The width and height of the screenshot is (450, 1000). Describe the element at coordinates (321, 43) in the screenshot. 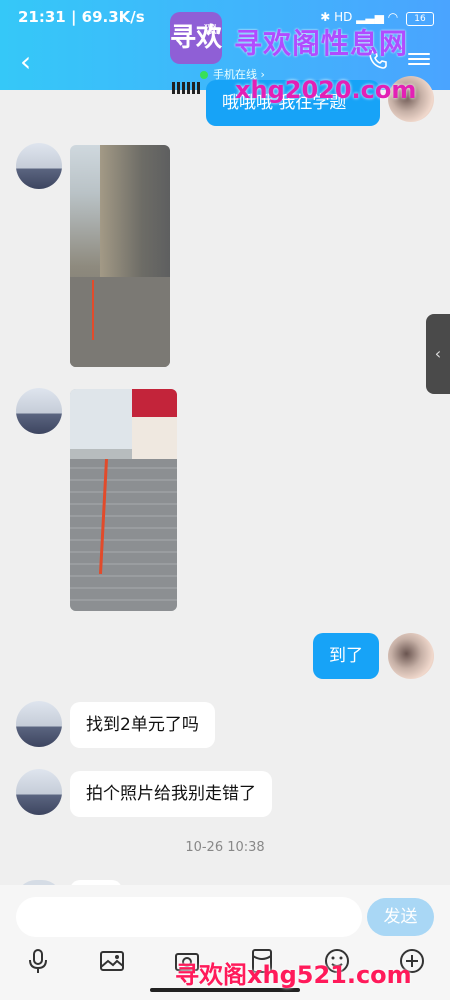

I see `watermark-title: 寻欢阁性息网` at that location.